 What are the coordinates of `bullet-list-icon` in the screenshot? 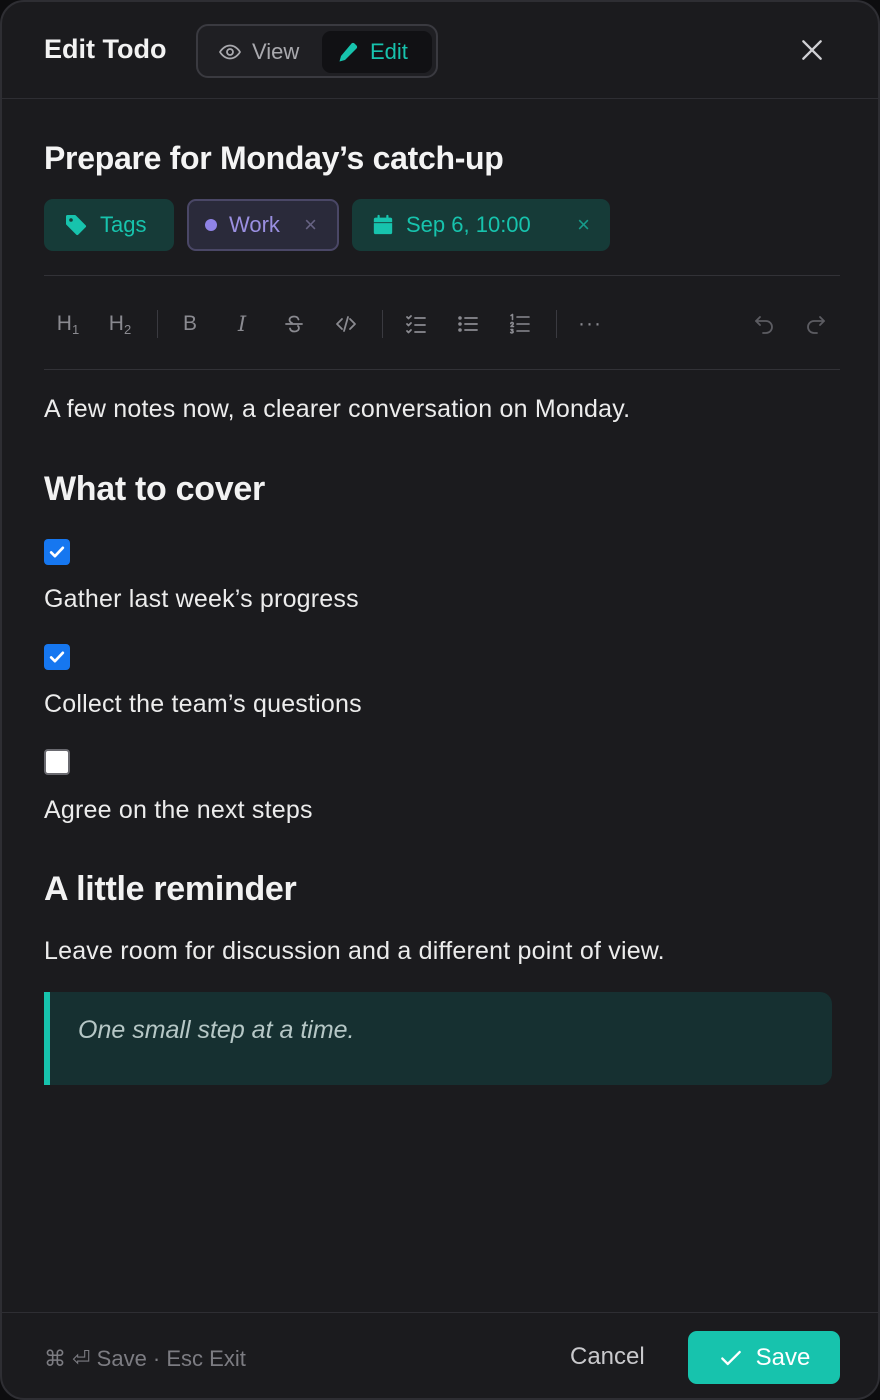 It's located at (468, 324).